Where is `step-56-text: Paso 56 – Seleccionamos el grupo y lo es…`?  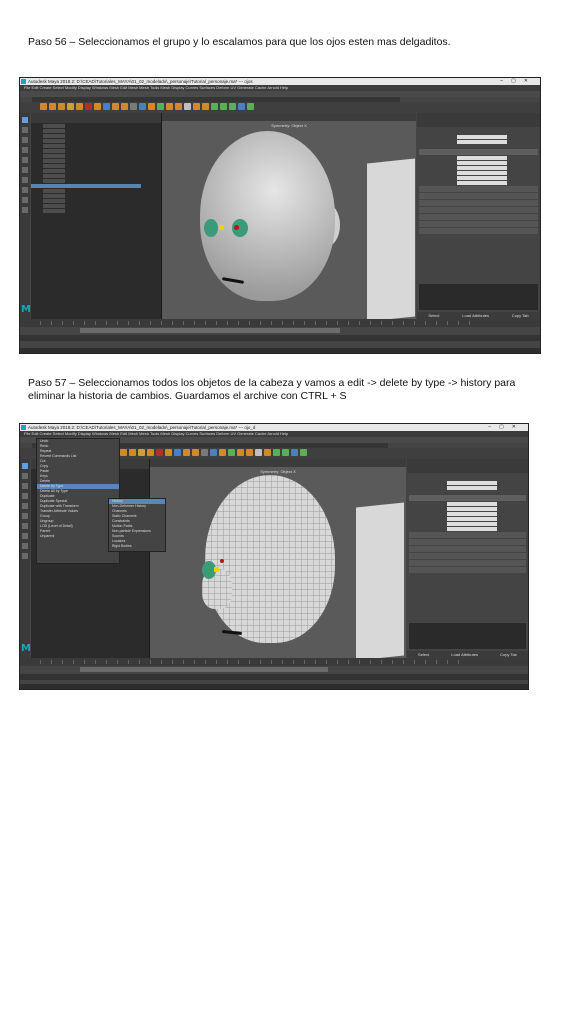
step-56-text: Paso 56 – Seleccionamos el grupo y lo es… is located at coordinates (239, 42).